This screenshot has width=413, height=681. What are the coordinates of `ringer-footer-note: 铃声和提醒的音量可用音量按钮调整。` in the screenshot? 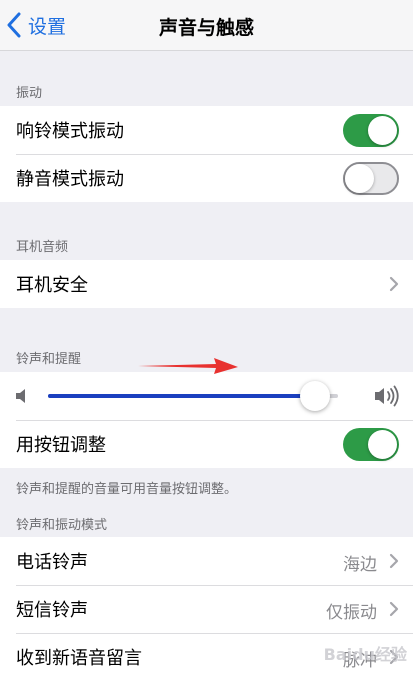 It's located at (127, 489).